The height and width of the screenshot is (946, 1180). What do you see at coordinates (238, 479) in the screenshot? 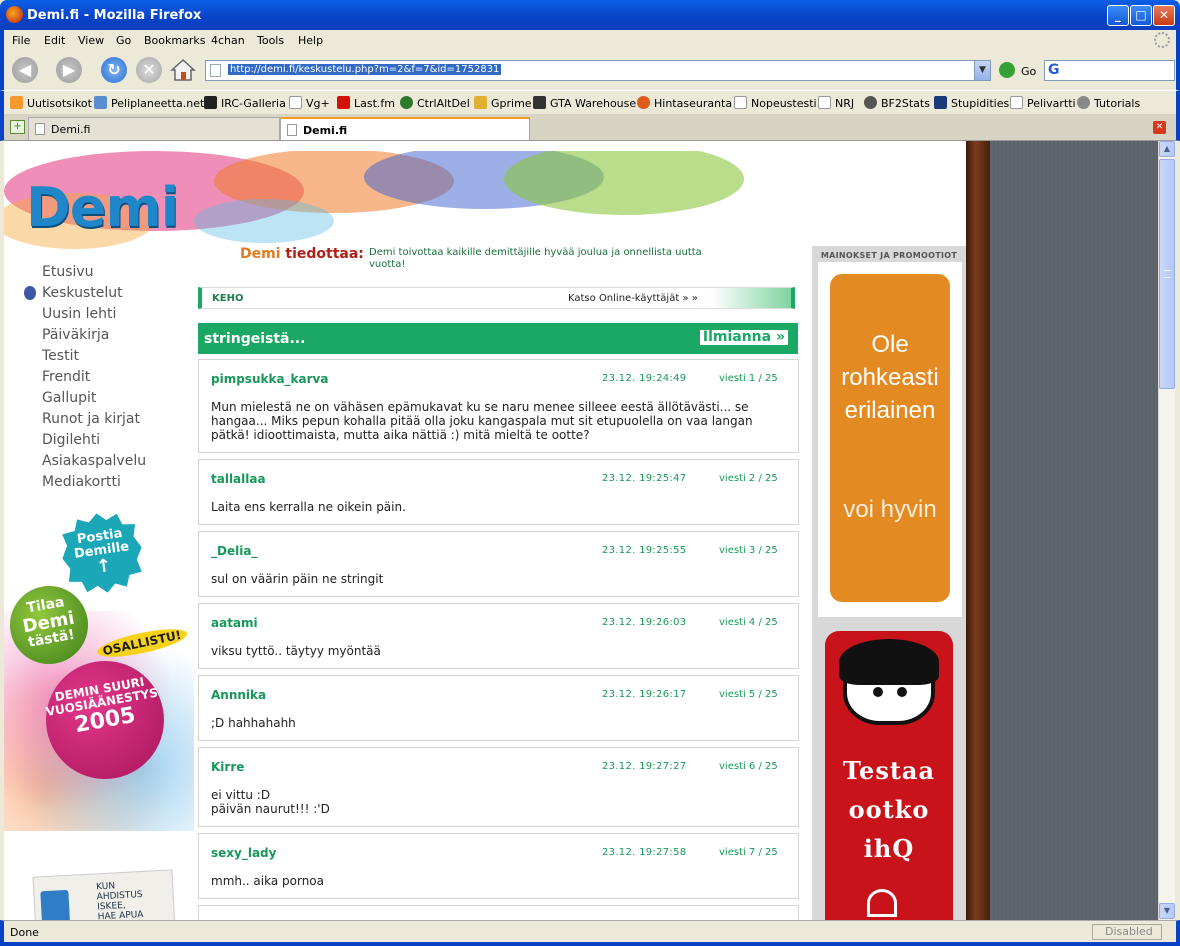
I see `post-author: tallallaa` at bounding box center [238, 479].